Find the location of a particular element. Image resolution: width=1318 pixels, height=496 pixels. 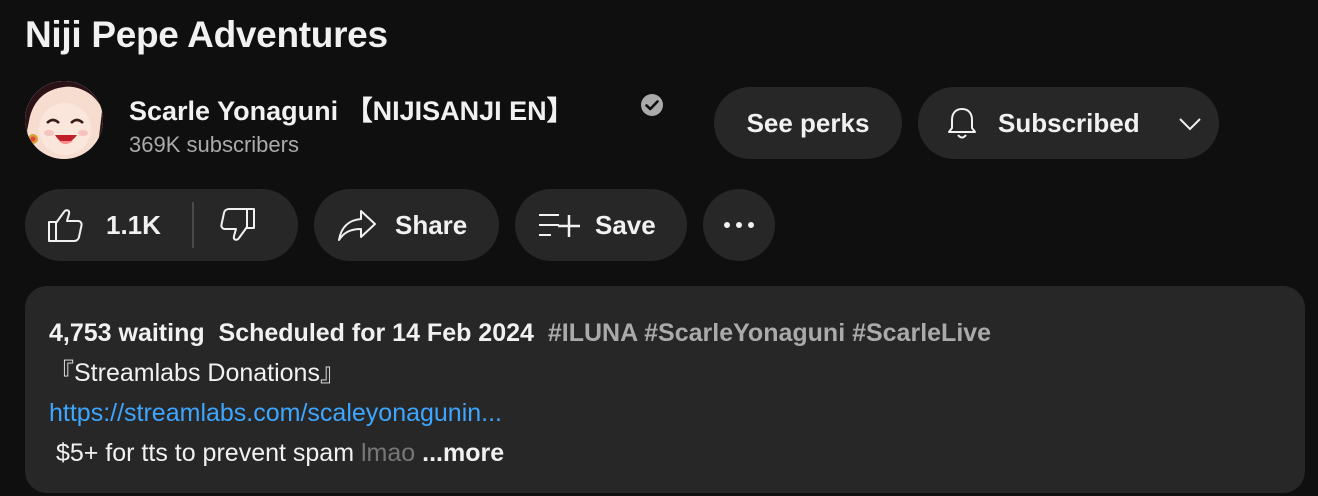

show-more-button: ...more is located at coordinates (463, 453).